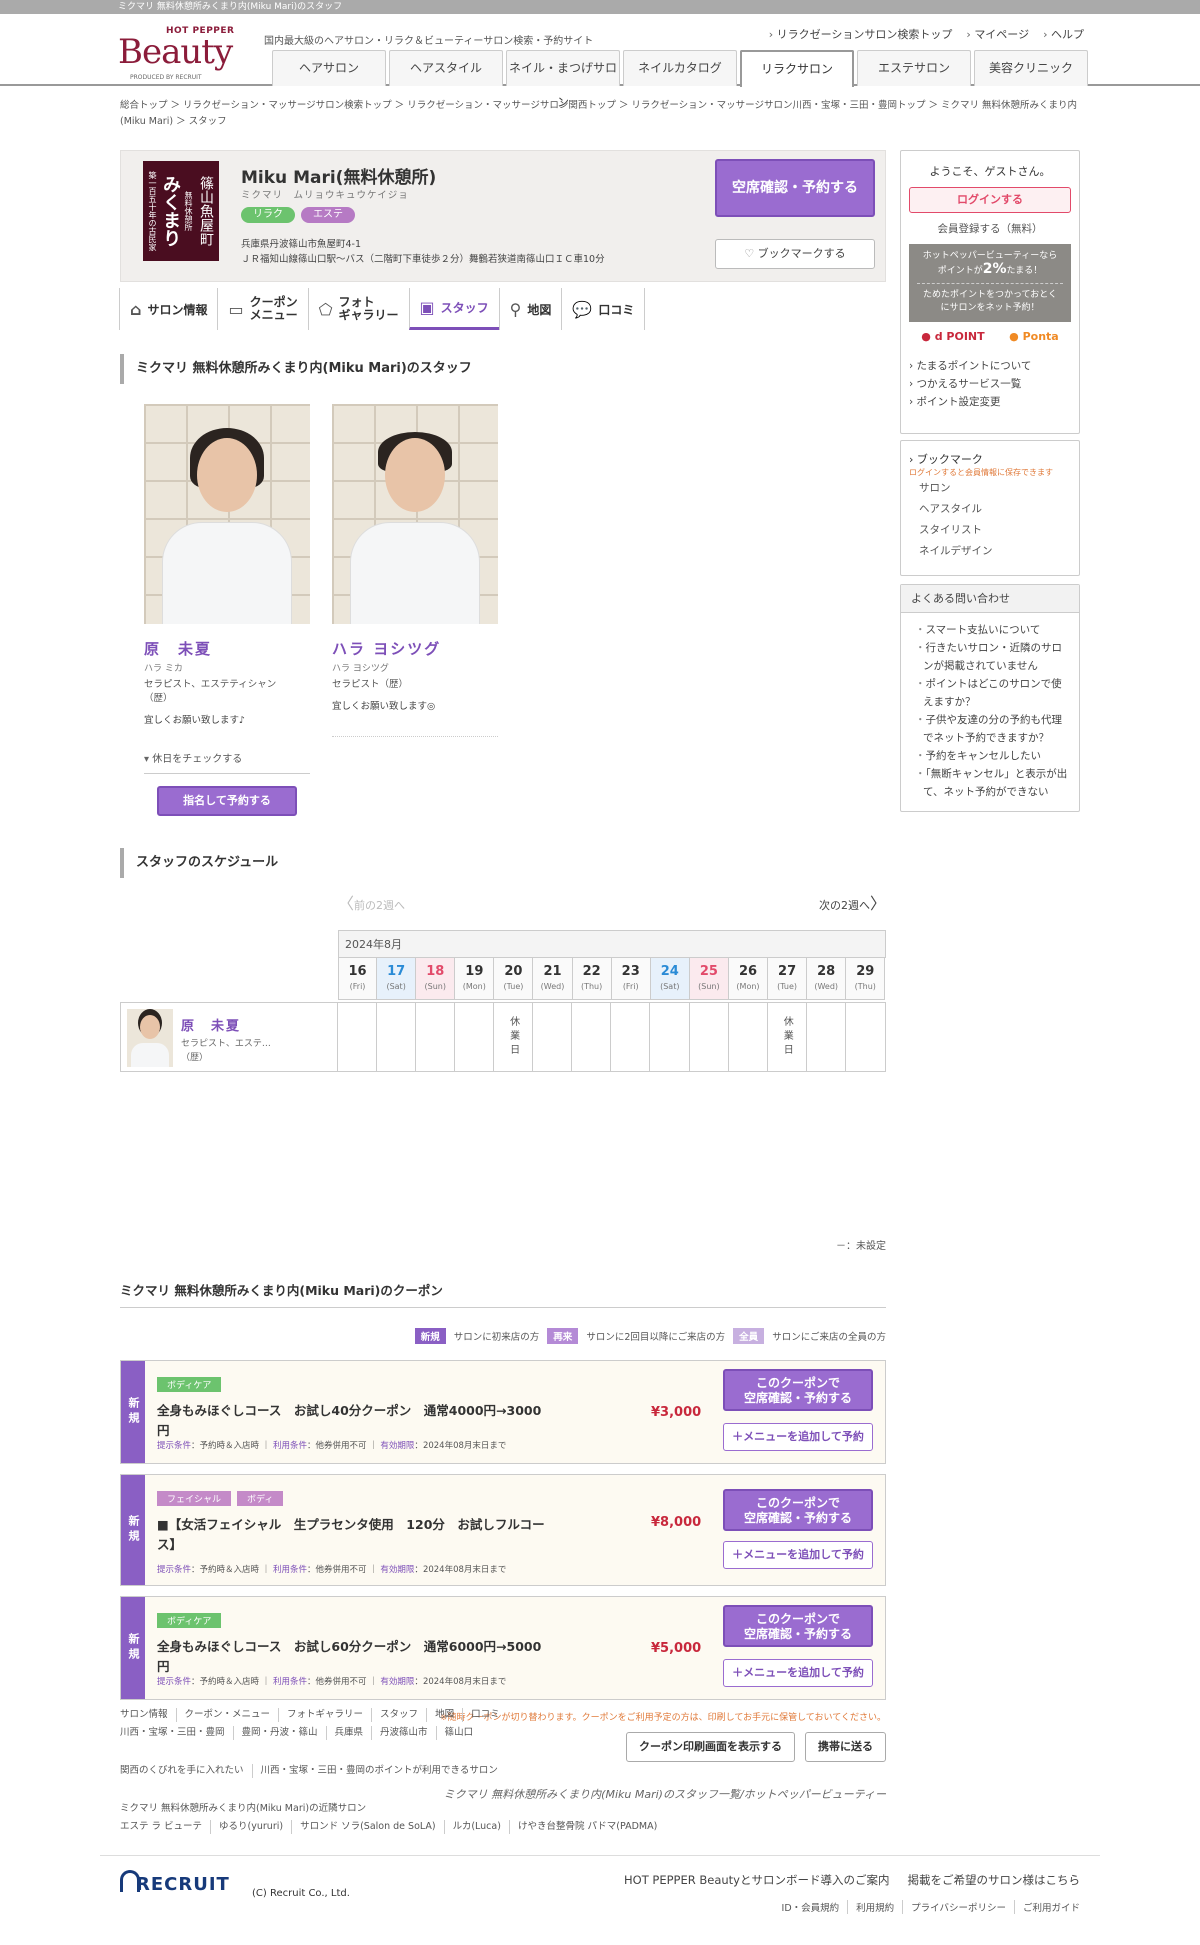  I want to click on bookmark-item-nail: ネイルデザイン, so click(990, 551).